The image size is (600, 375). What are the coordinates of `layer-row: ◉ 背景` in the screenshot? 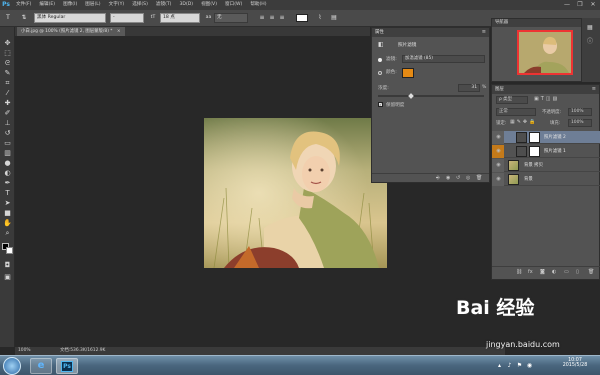 It's located at (546, 179).